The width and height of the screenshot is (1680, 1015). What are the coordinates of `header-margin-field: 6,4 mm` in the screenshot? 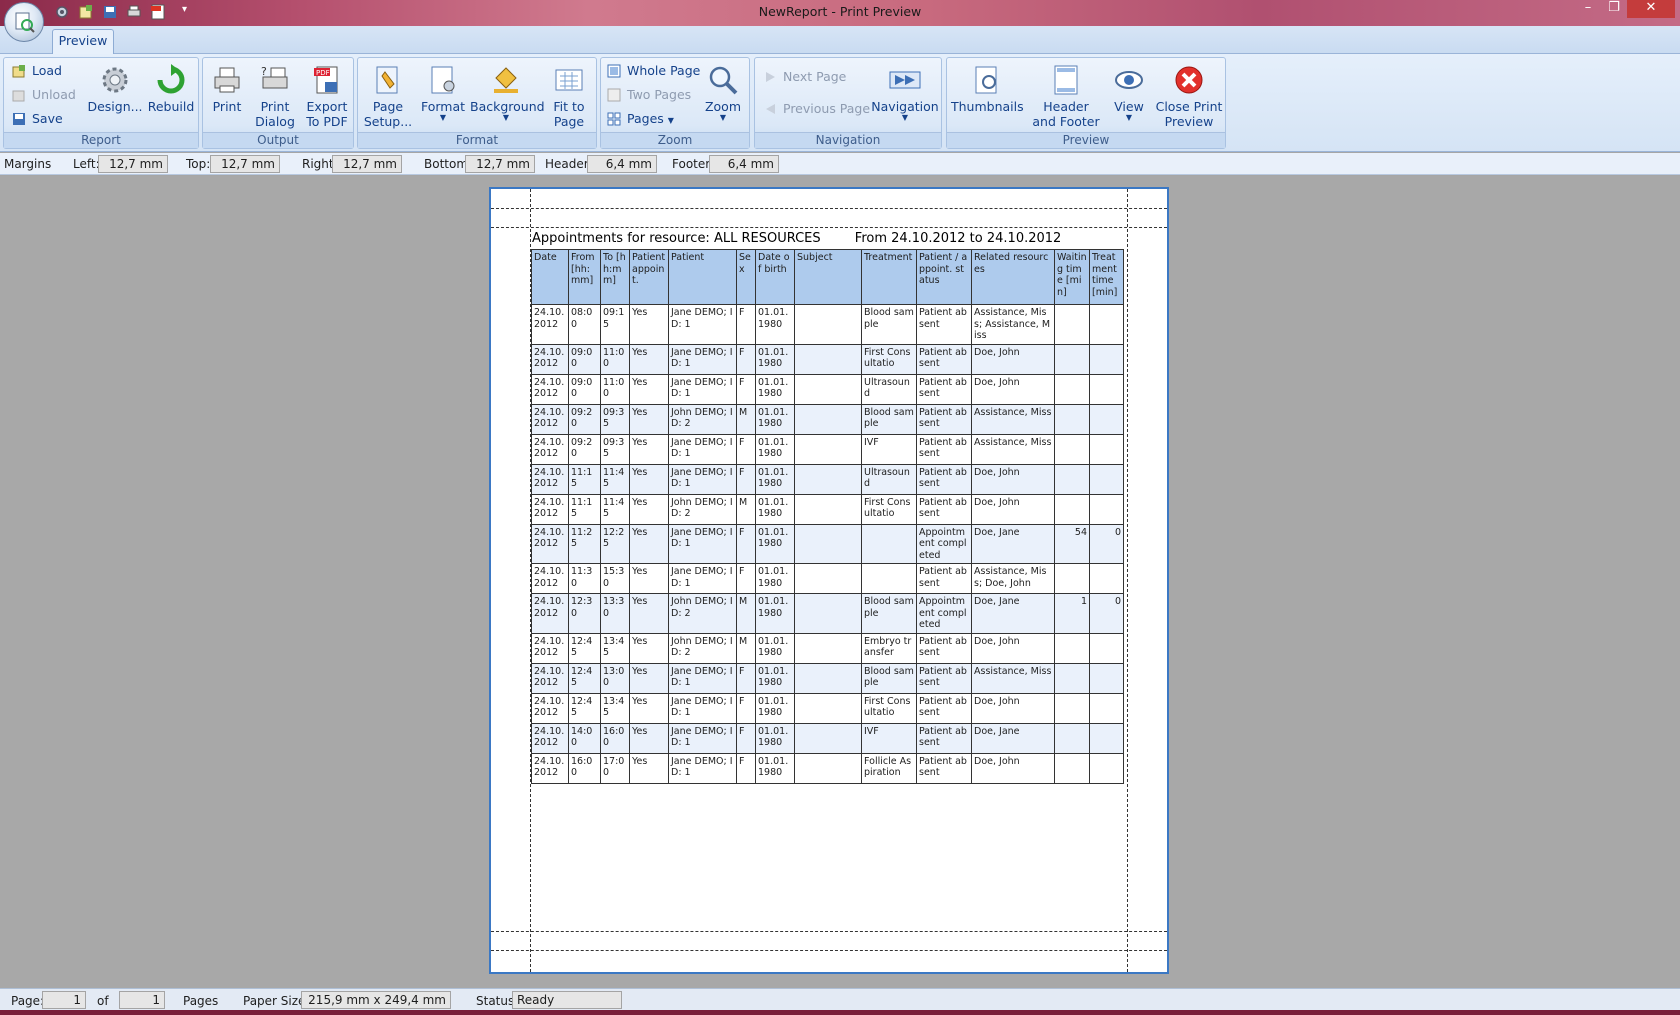 It's located at (622, 164).